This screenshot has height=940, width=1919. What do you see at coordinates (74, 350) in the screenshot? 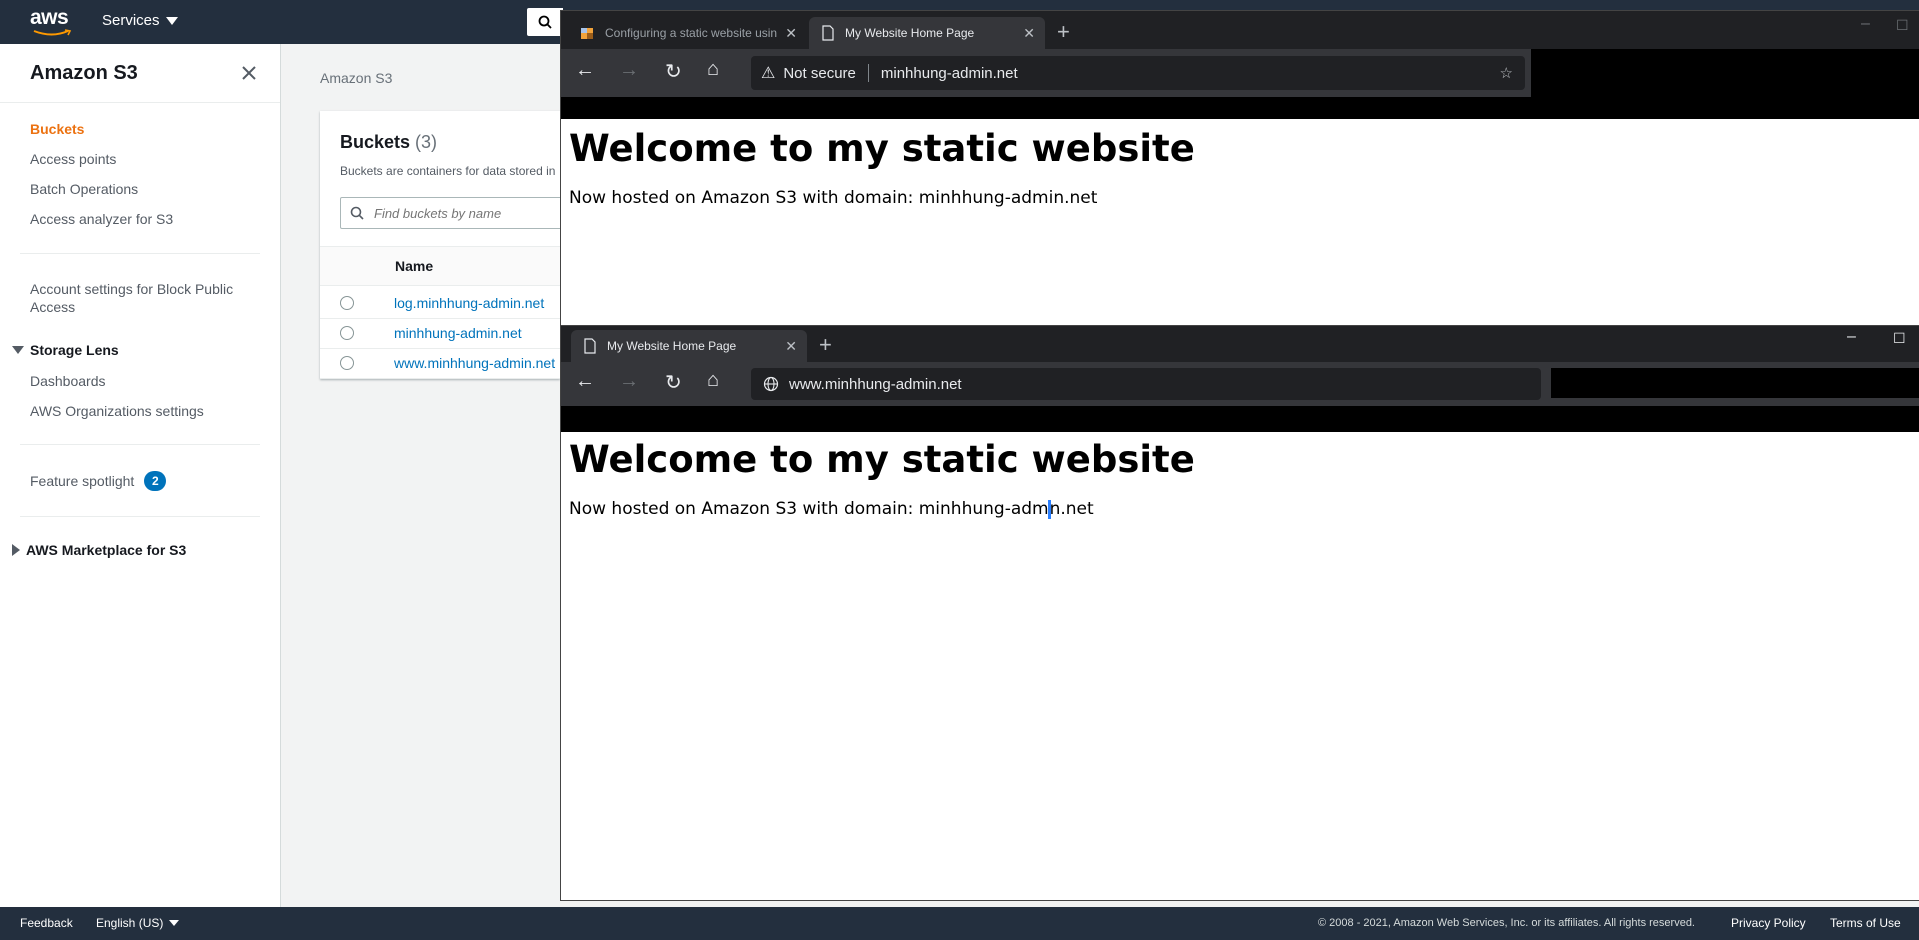
I see `storage-lens-label: Storage Lens` at bounding box center [74, 350].